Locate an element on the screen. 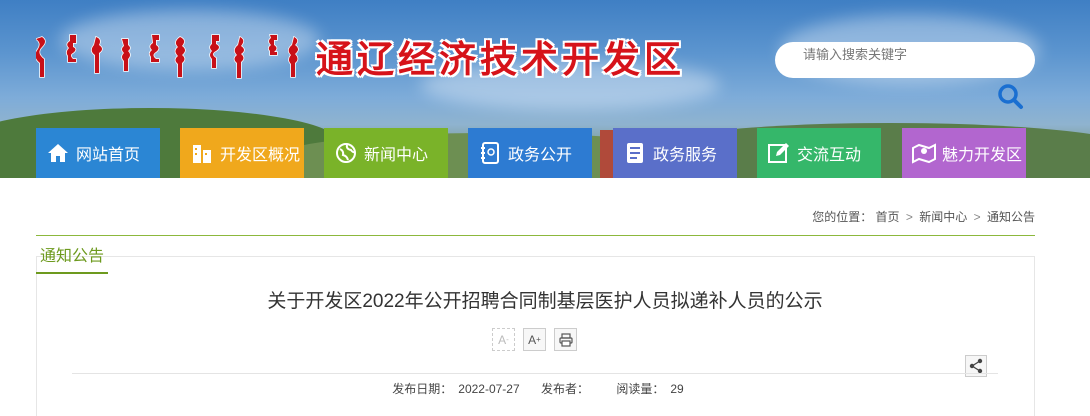 This screenshot has height=416, width=1090. publish-date: 2022-07-27 is located at coordinates (489, 389).